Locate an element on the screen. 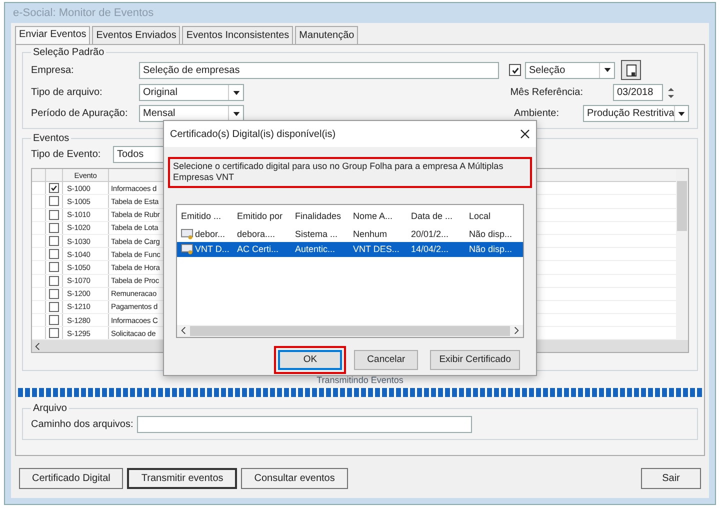 Image resolution: width=720 pixels, height=509 pixels. dialog-button: OK is located at coordinates (310, 360).